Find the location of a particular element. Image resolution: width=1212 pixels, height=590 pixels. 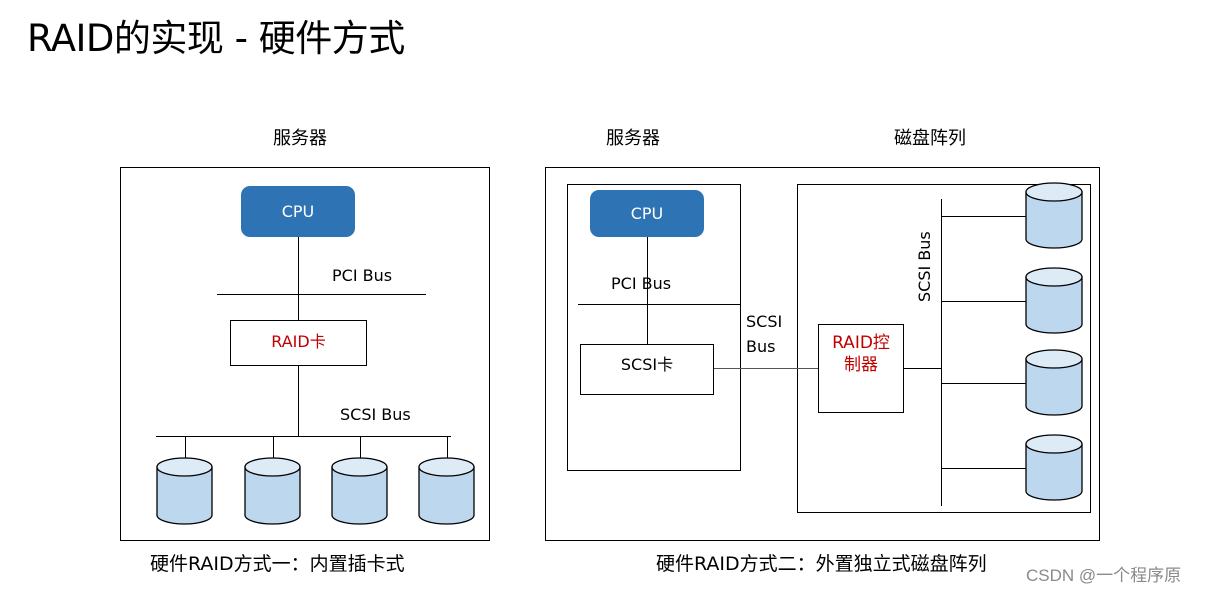

scsi-card: SCSI卡 is located at coordinates (647, 369).